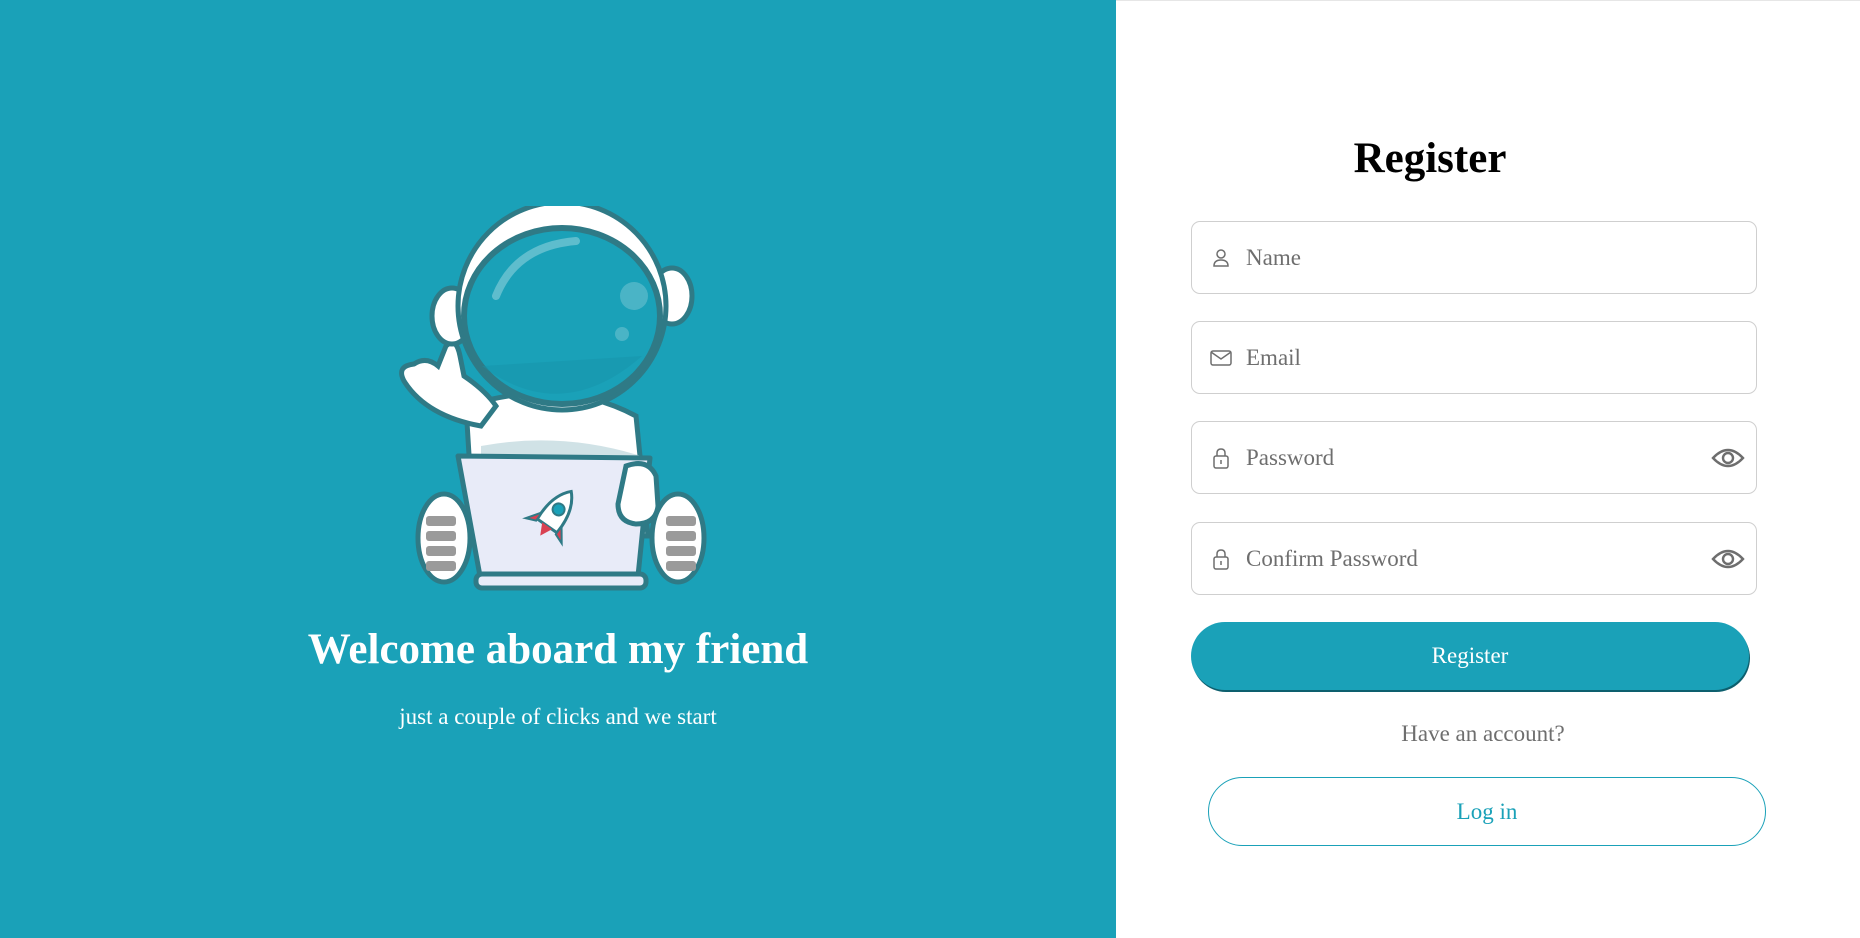  What do you see at coordinates (1501, 357) in the screenshot?
I see `email-input` at bounding box center [1501, 357].